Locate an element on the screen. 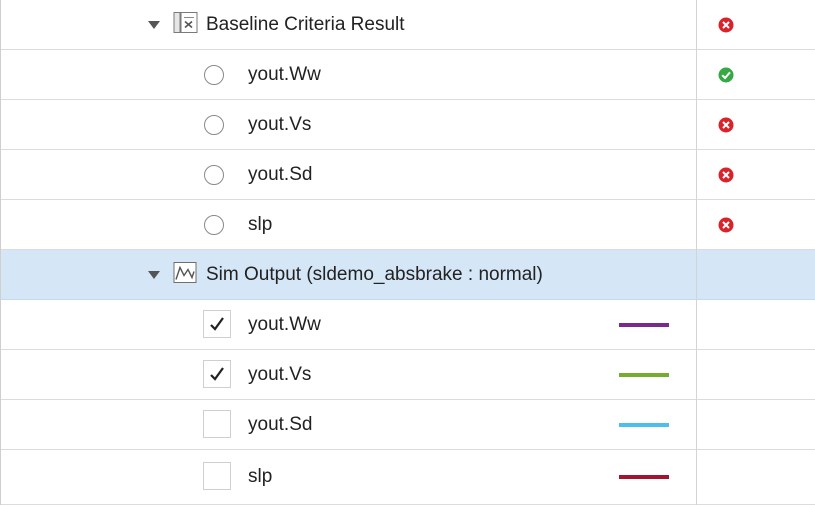  tree-row-sim-signal: yout.Vs is located at coordinates (408, 375).